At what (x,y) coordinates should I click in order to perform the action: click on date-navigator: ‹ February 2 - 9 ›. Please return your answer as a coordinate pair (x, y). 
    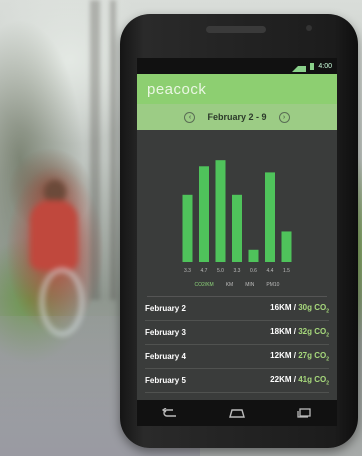
    Looking at the image, I should click on (237, 117).